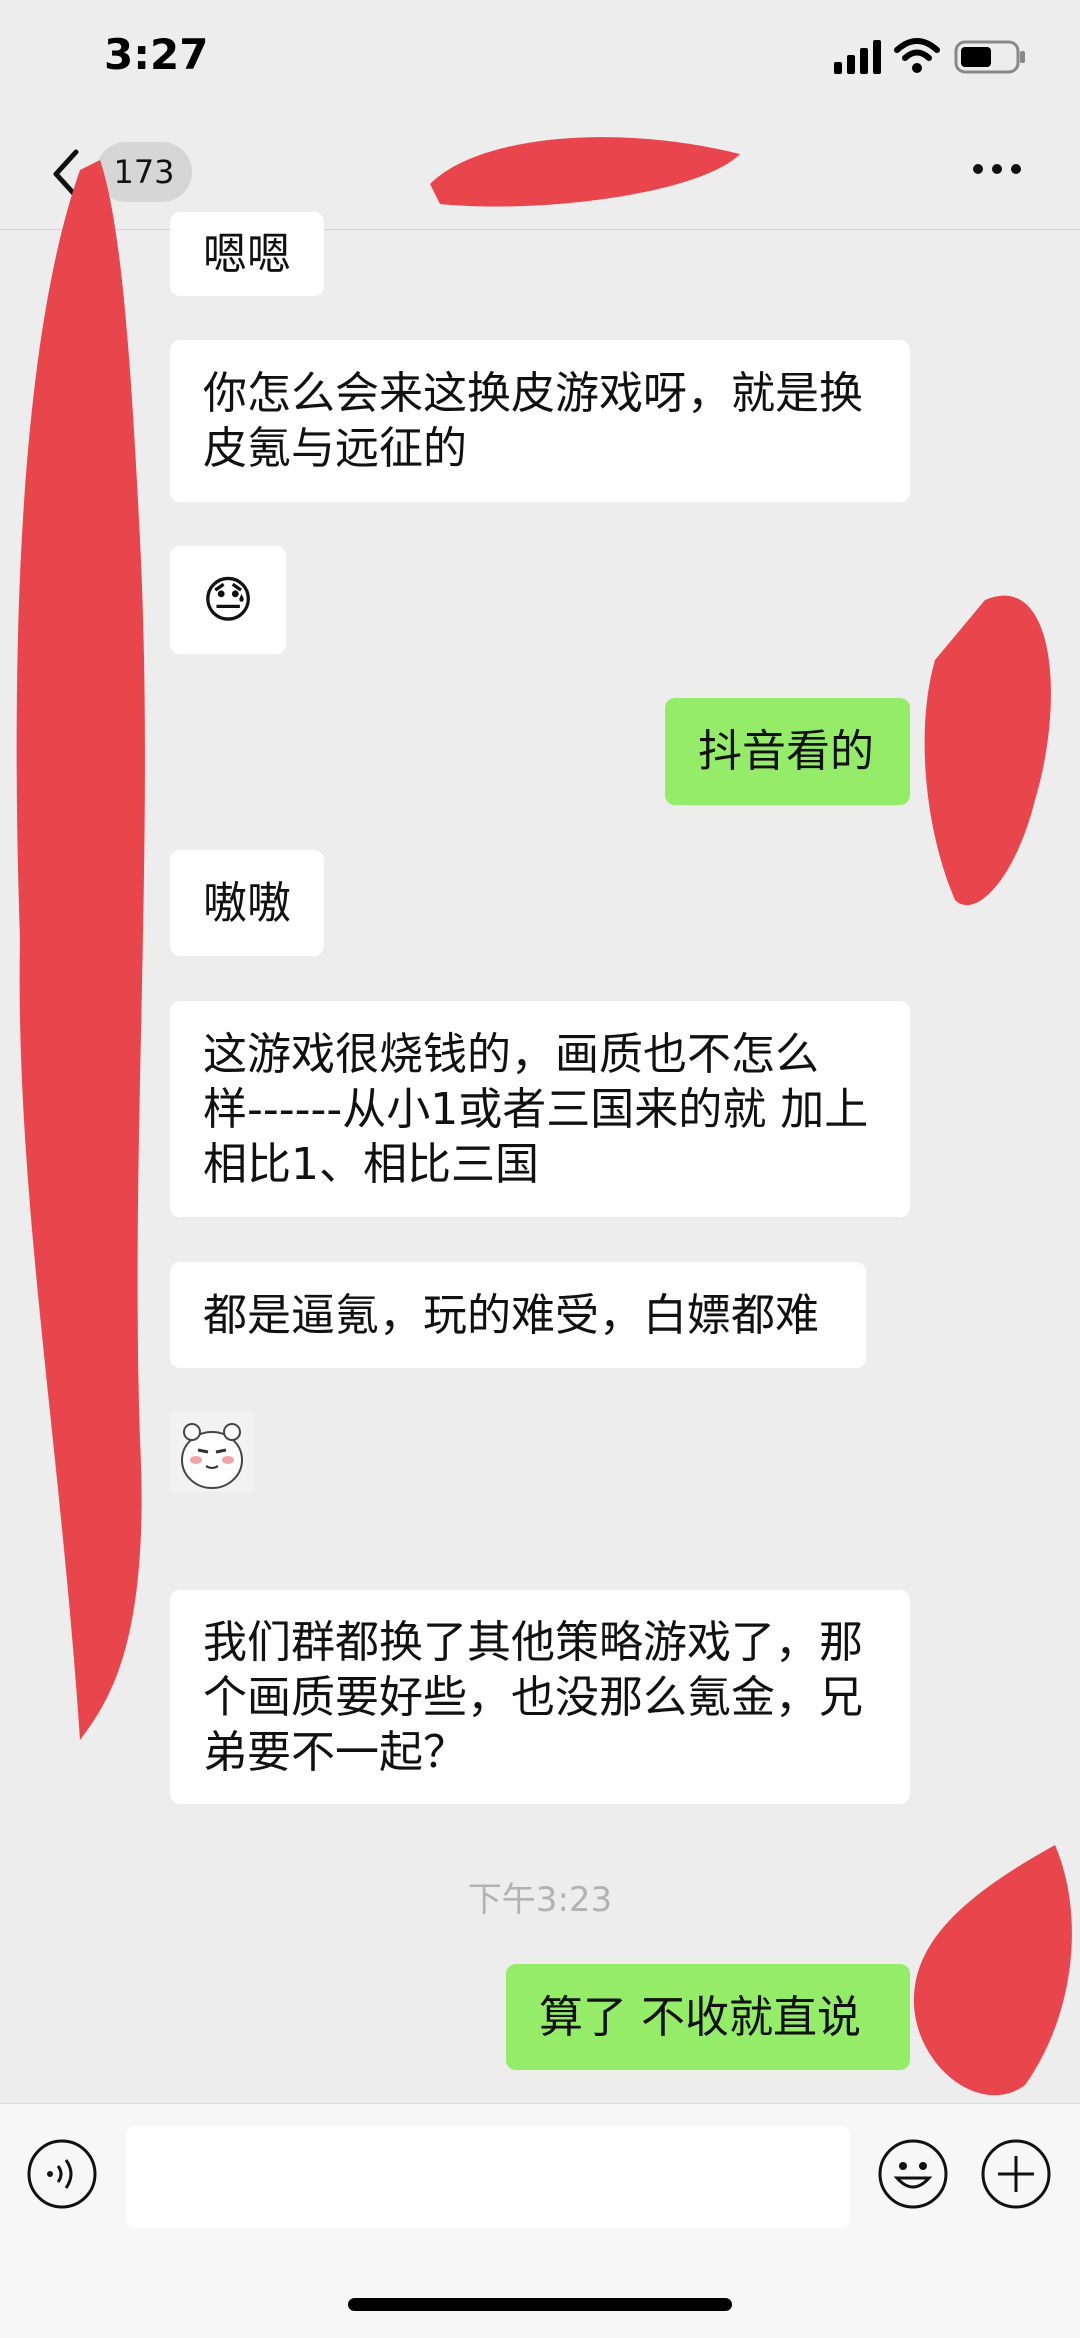 The image size is (1080, 2338). I want to click on emoji-icon, so click(913, 2174).